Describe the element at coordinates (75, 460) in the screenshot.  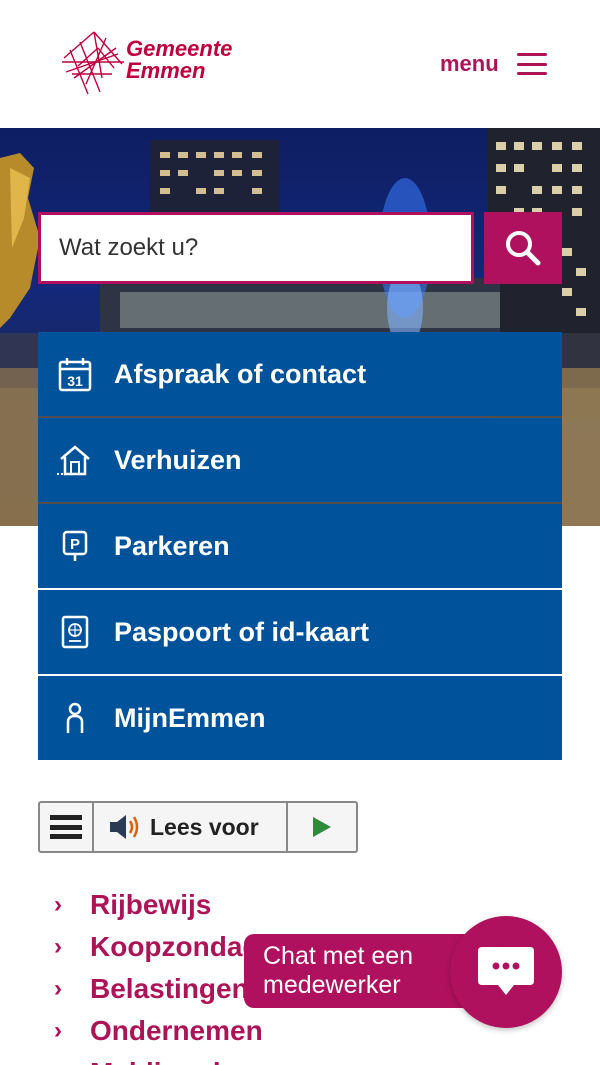
I see `house-icon` at that location.